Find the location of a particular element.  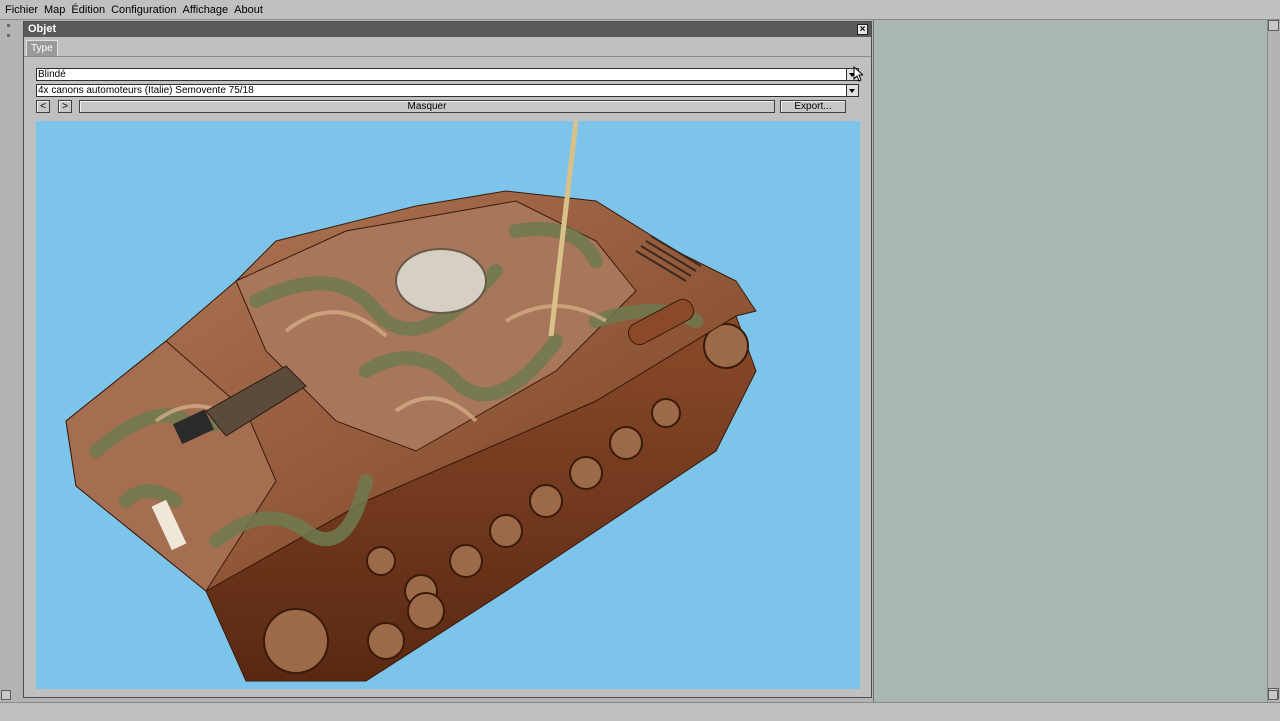

dialog-title: Objet is located at coordinates (42, 29).